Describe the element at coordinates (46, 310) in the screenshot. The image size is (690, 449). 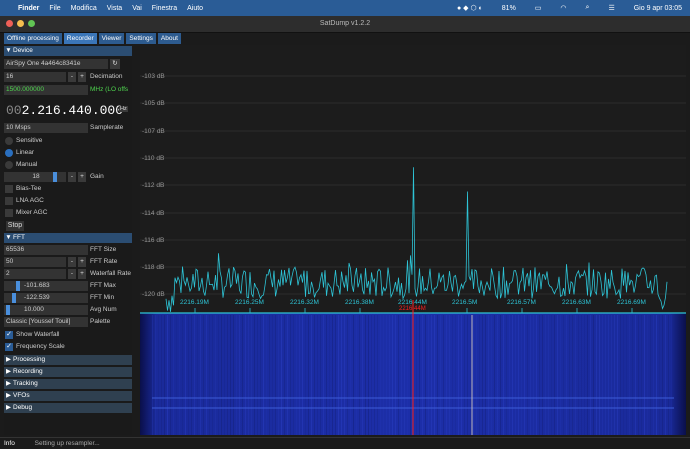
I see `avg-num-slider: 10.000` at that location.